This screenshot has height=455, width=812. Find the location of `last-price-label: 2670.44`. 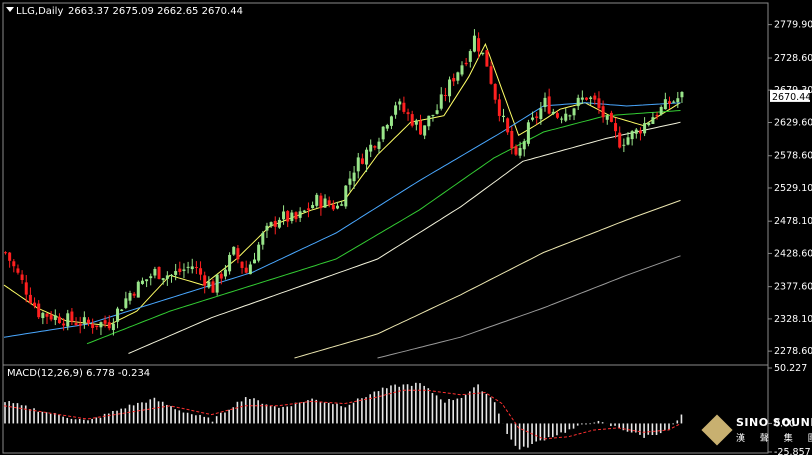

last-price-label: 2670.44 is located at coordinates (791, 97).